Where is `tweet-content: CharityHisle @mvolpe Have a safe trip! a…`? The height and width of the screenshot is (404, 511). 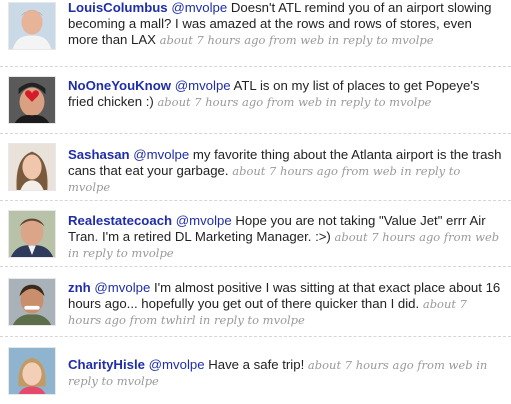
tweet-content: CharityHisle @mvolpe Have a safe trip! a… is located at coordinates (285, 373).